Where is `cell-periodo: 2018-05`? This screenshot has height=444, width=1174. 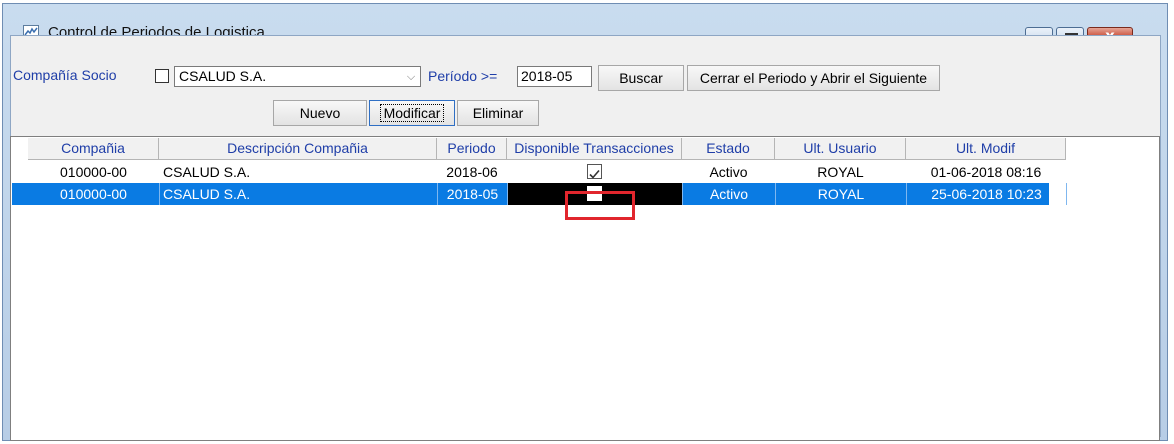
cell-periodo: 2018-05 is located at coordinates (473, 194).